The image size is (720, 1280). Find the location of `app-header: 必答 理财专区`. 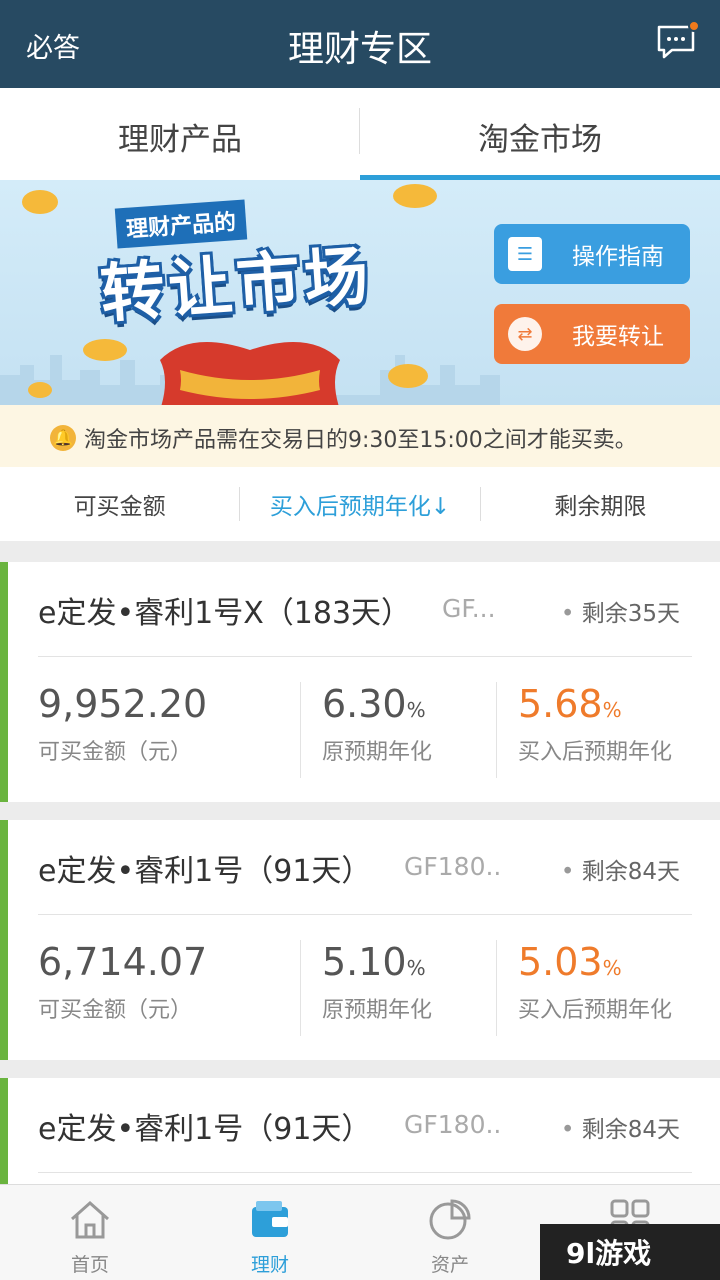

app-header: 必答 理财专区 is located at coordinates (360, 44).